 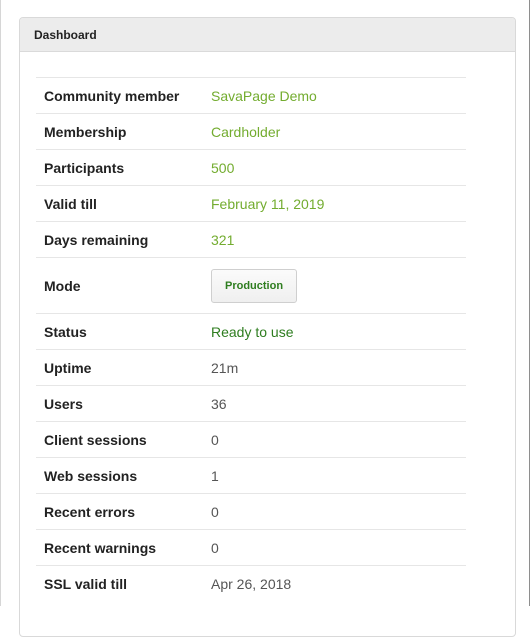 I want to click on value-users: 36, so click(x=219, y=403).